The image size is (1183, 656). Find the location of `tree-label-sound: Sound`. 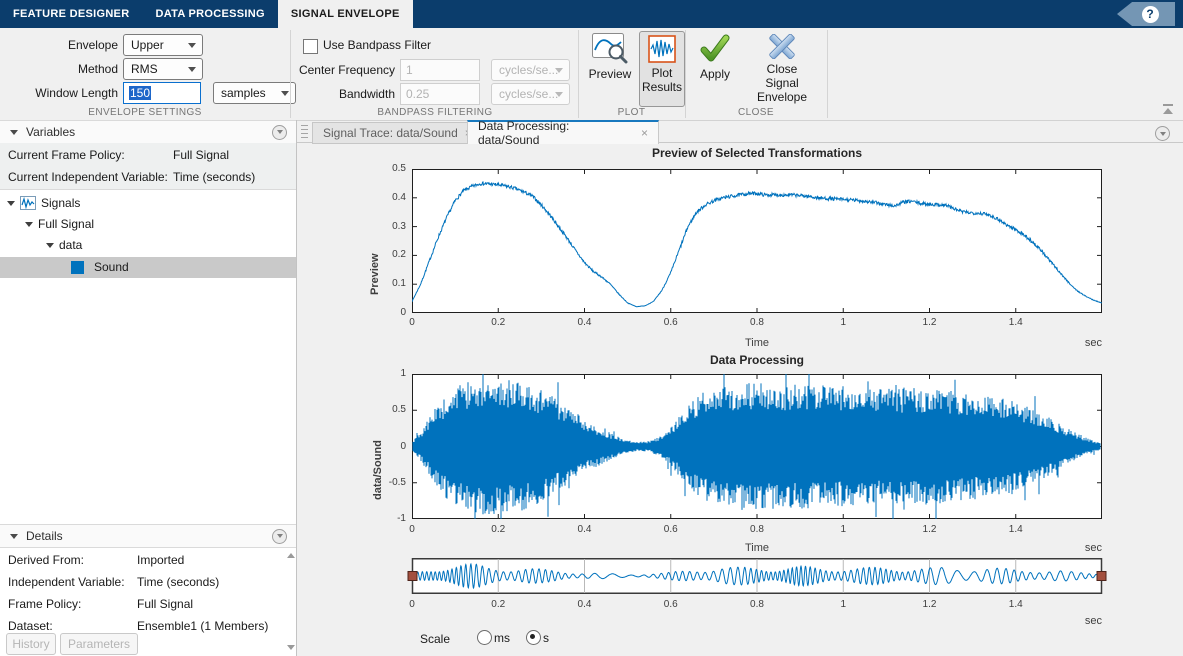

tree-label-sound: Sound is located at coordinates (111, 267).